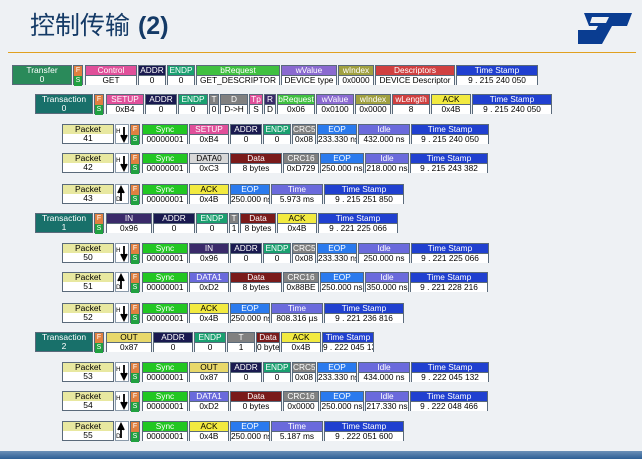 This screenshot has height=459, width=642. What do you see at coordinates (364, 194) in the screenshot?
I see `packet-field-time-stamp: Time Stamp 9 . 215 251 850` at bounding box center [364, 194].